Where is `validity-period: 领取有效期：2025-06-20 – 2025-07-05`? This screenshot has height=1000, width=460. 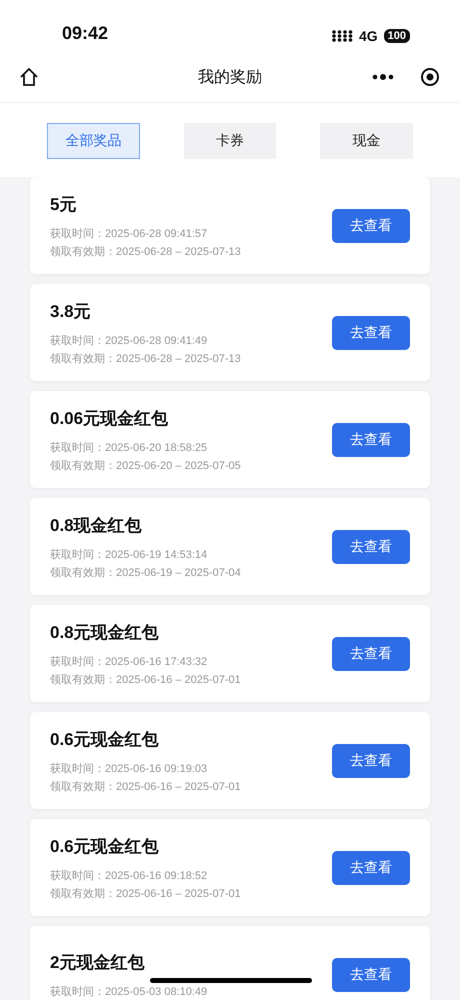
validity-period: 领取有效期：2025-06-20 – 2025-07-05 is located at coordinates (146, 465).